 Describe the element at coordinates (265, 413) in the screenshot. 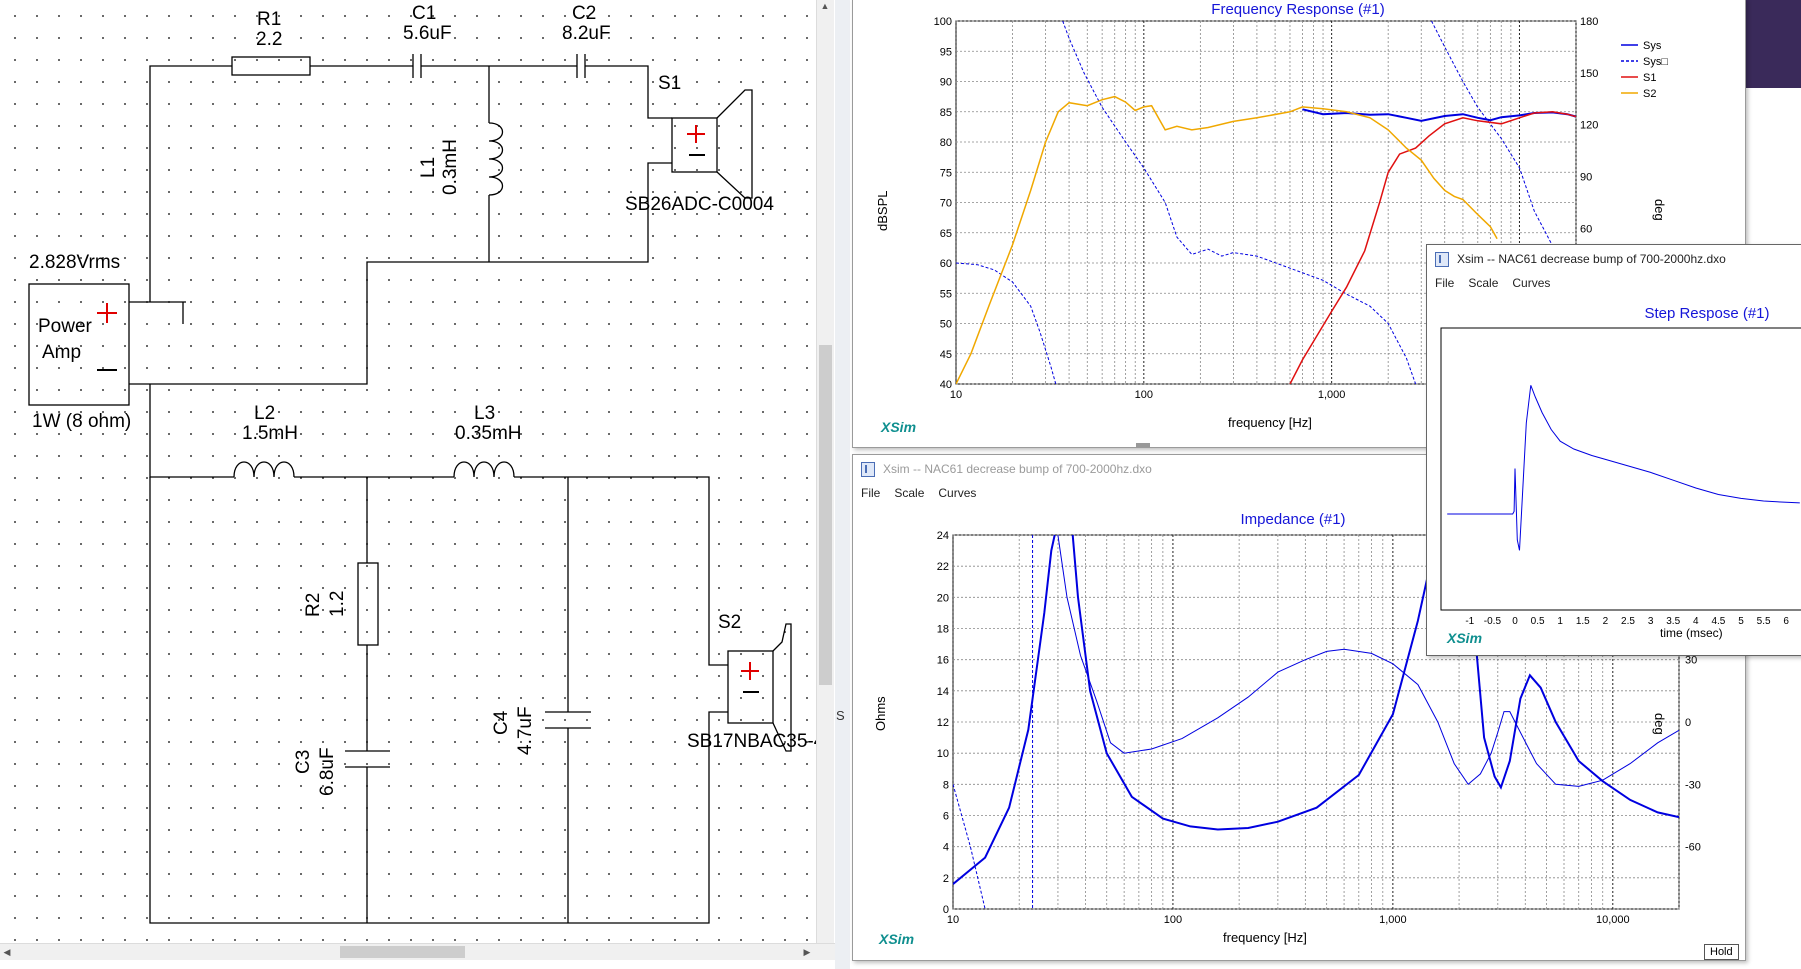

I see `l2-name: L2` at that location.